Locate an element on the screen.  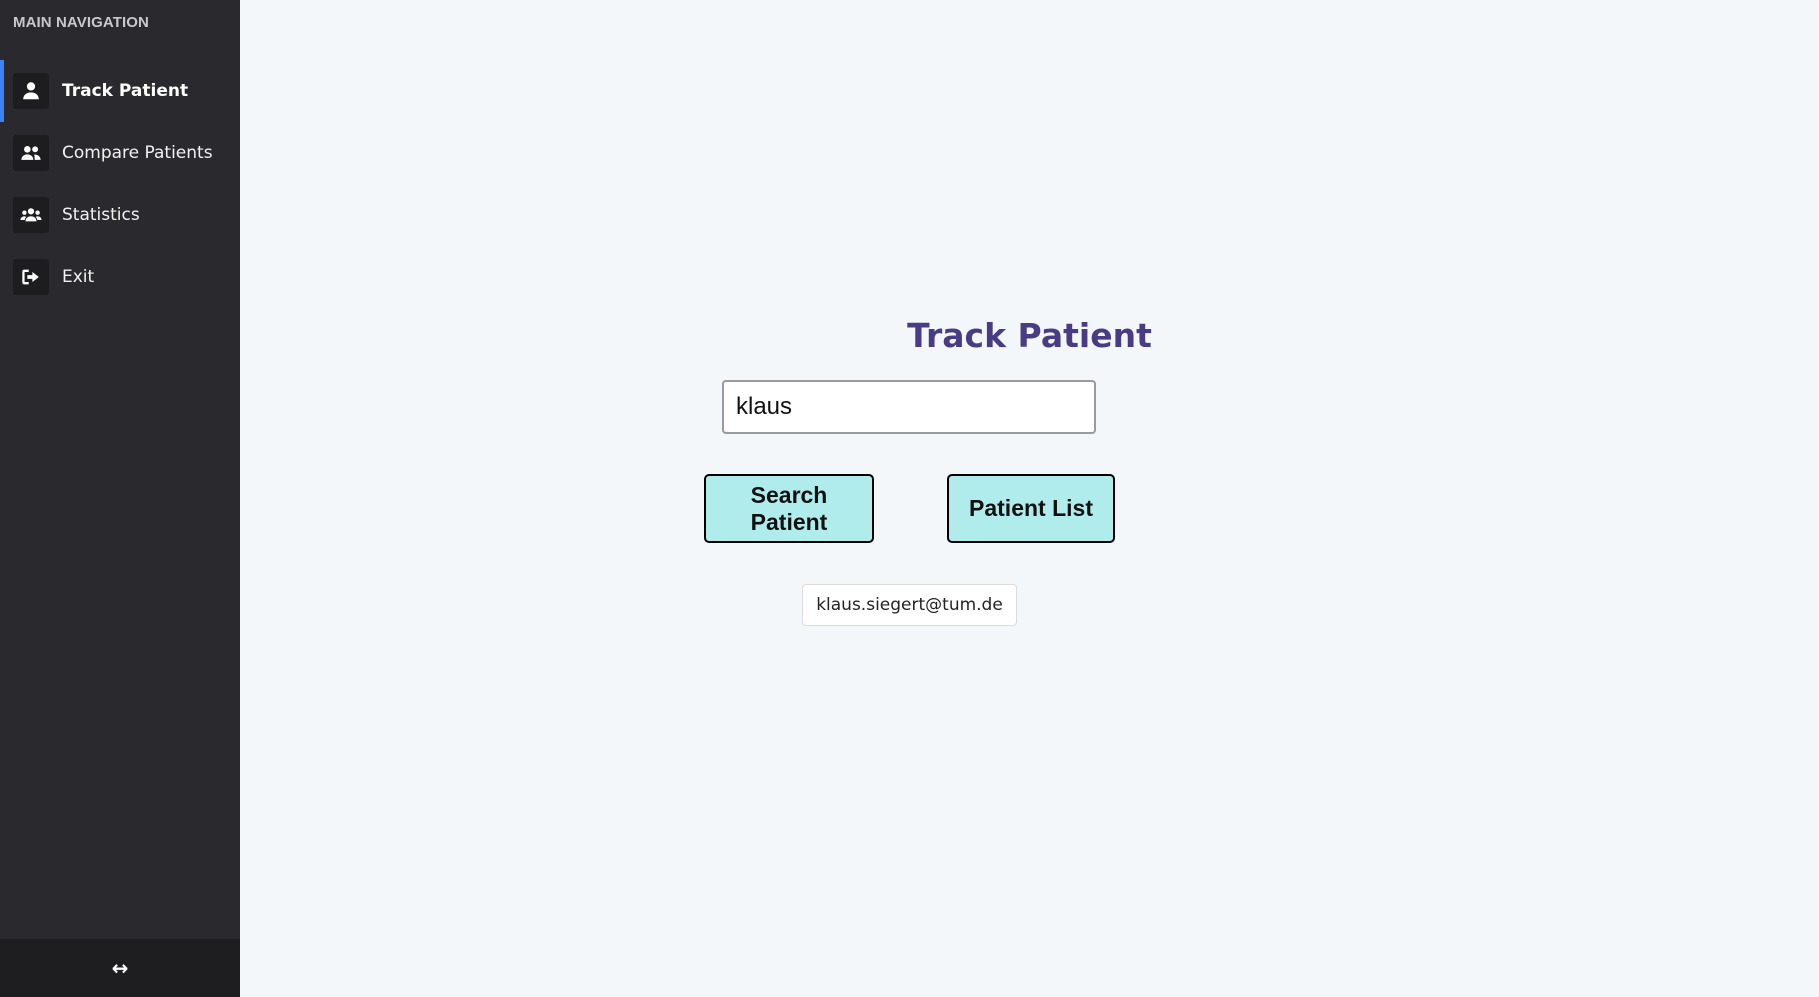
page-title: Track Patient is located at coordinates (1029, 335).